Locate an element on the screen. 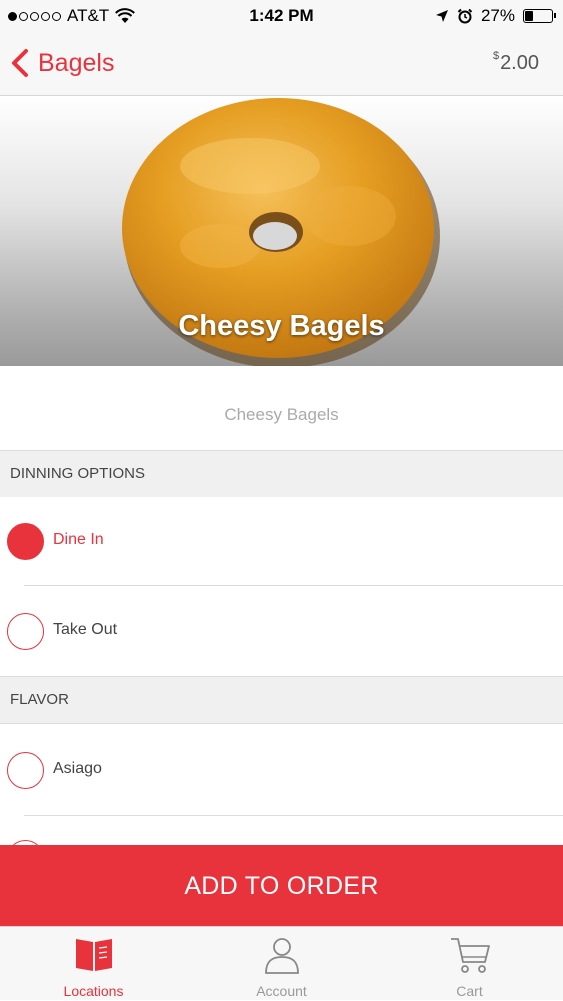 This screenshot has height=1001, width=563. cart-icon is located at coordinates (470, 955).